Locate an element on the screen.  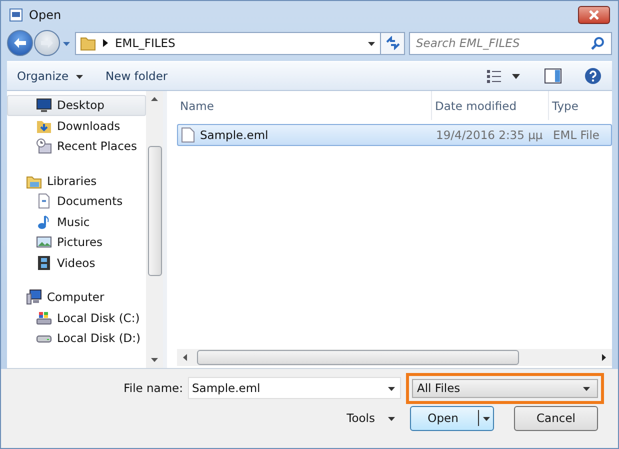
scroll-left-icon is located at coordinates (185, 357).